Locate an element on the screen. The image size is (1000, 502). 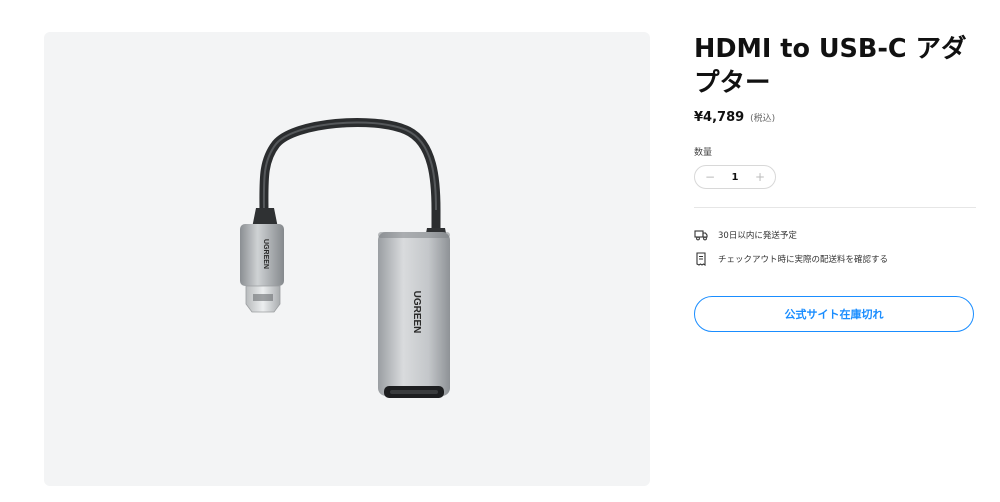
increase-quantity-button: + is located at coordinates (760, 177).